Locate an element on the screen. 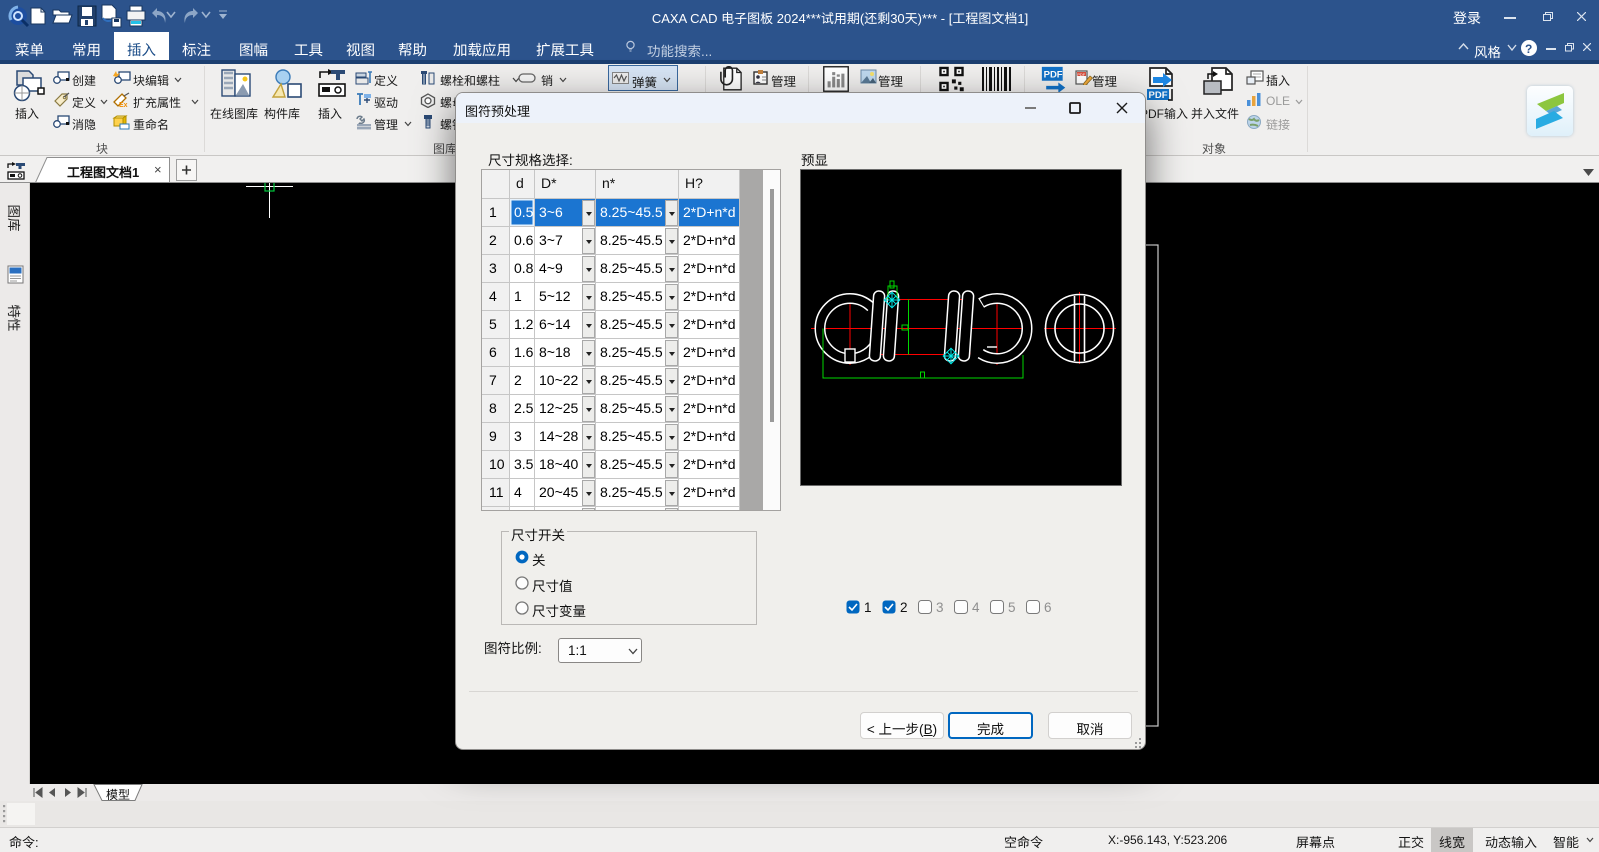 This screenshot has height=852, width=1599. svg-text: Ex is located at coordinates (123, 105).